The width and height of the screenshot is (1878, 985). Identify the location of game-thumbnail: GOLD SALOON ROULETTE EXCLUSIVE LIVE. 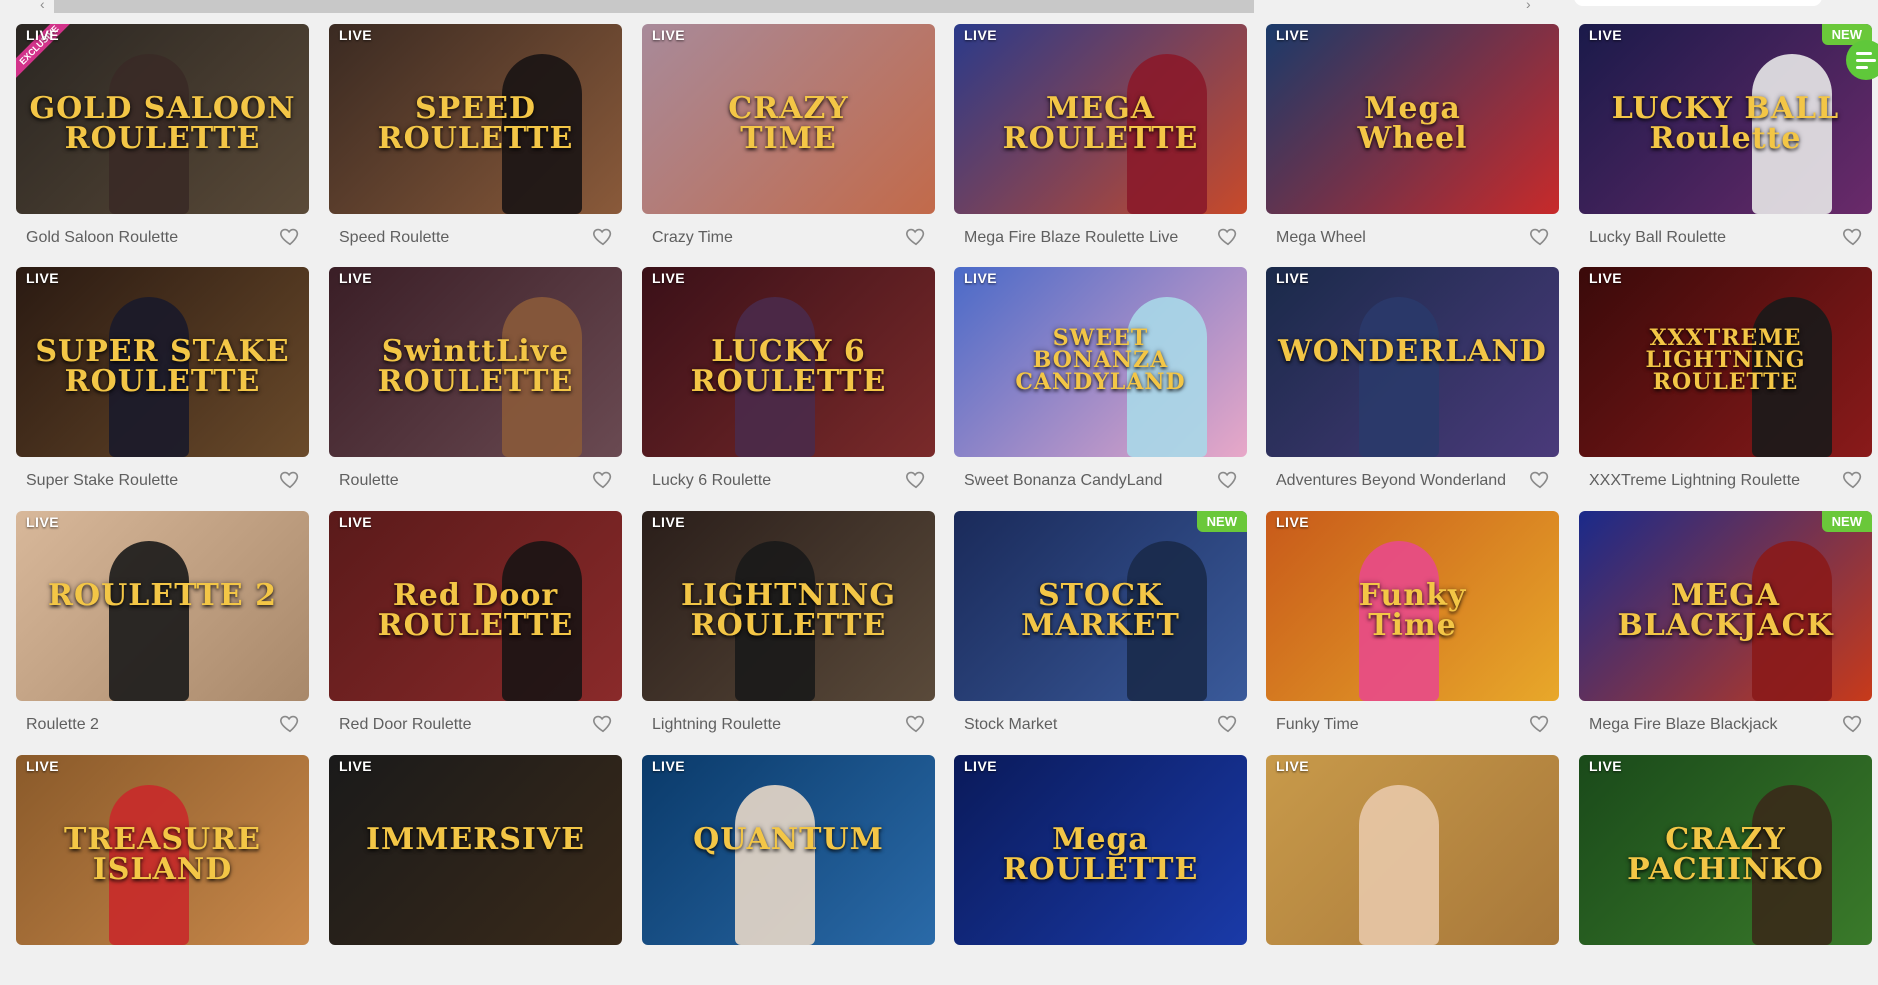
(162, 119).